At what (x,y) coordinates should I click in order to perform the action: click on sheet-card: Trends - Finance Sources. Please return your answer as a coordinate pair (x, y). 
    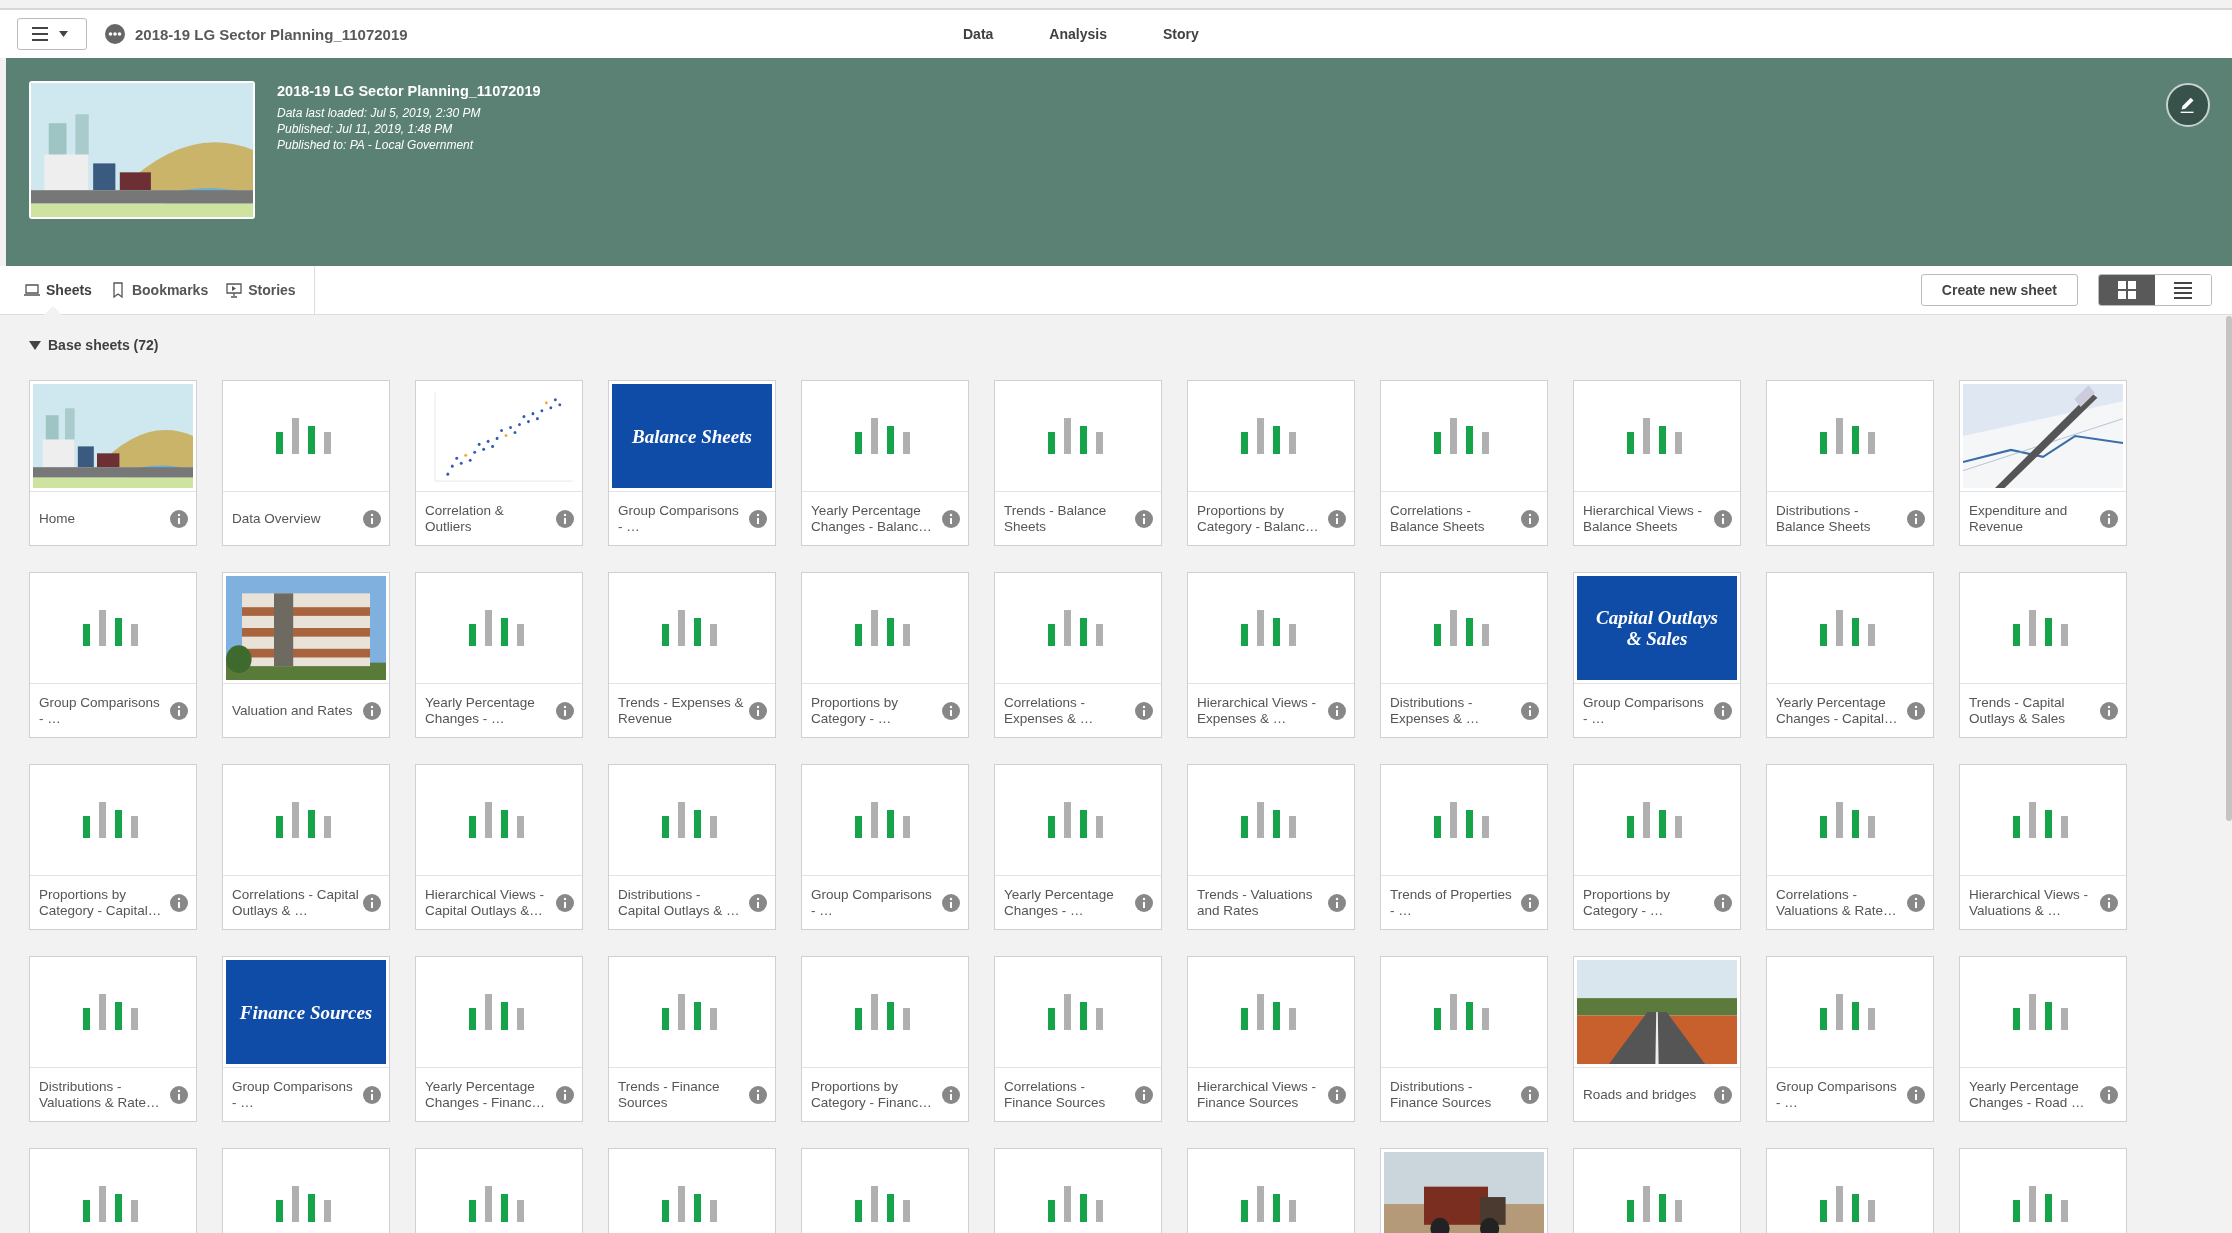
    Looking at the image, I should click on (692, 1039).